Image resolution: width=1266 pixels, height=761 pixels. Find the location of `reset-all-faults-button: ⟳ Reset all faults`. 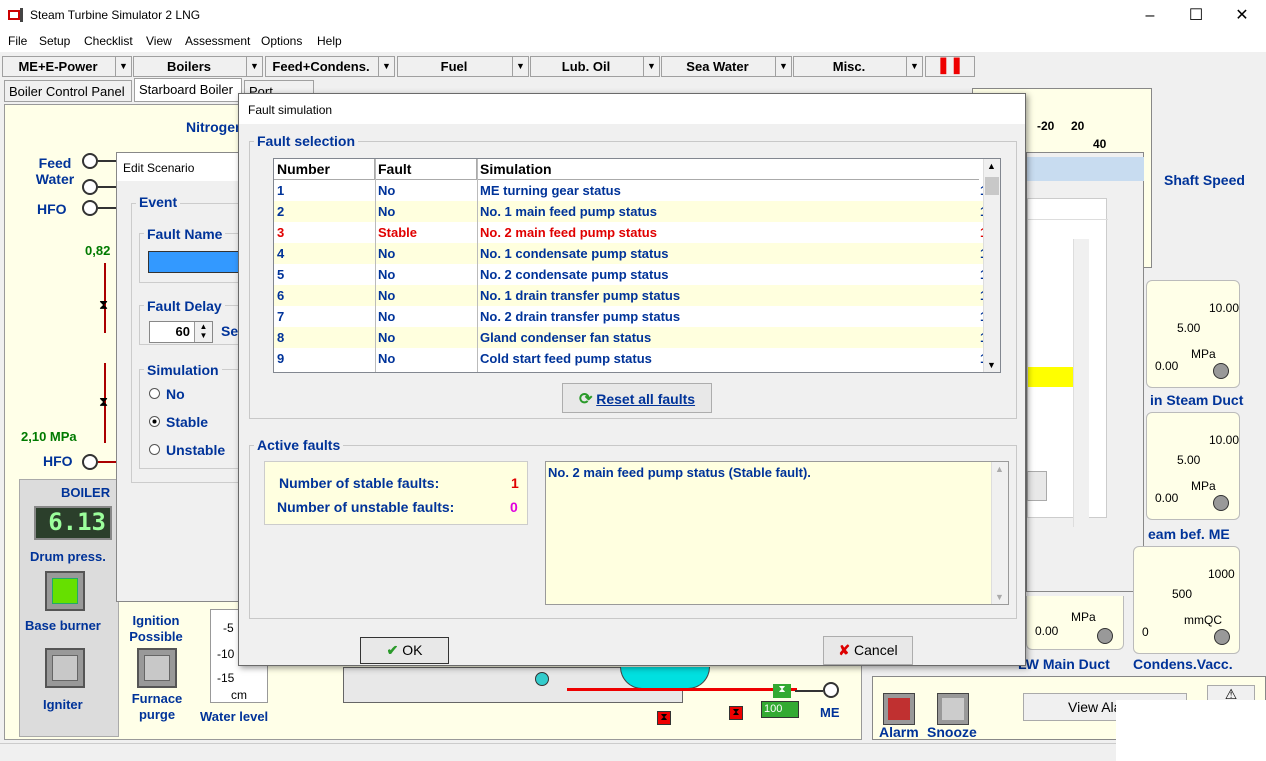

reset-all-faults-button: ⟳ Reset all faults is located at coordinates (637, 398).